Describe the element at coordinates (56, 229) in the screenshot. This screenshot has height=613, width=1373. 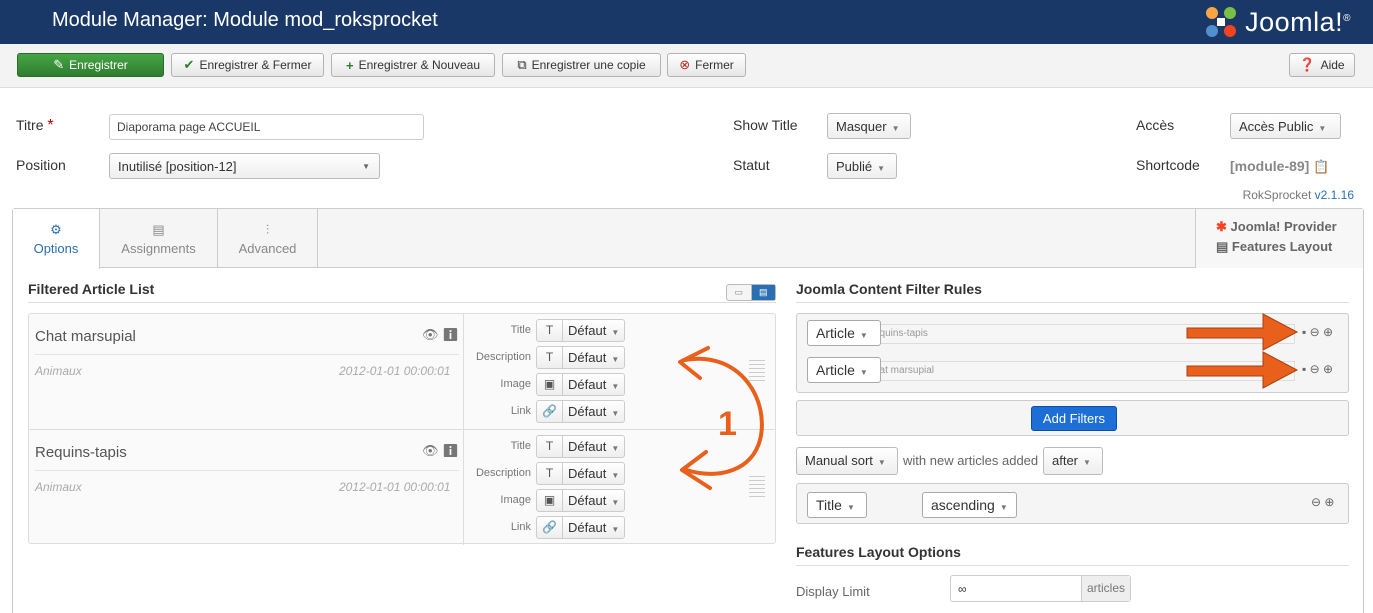
I see `gear-icon: ⚙` at that location.